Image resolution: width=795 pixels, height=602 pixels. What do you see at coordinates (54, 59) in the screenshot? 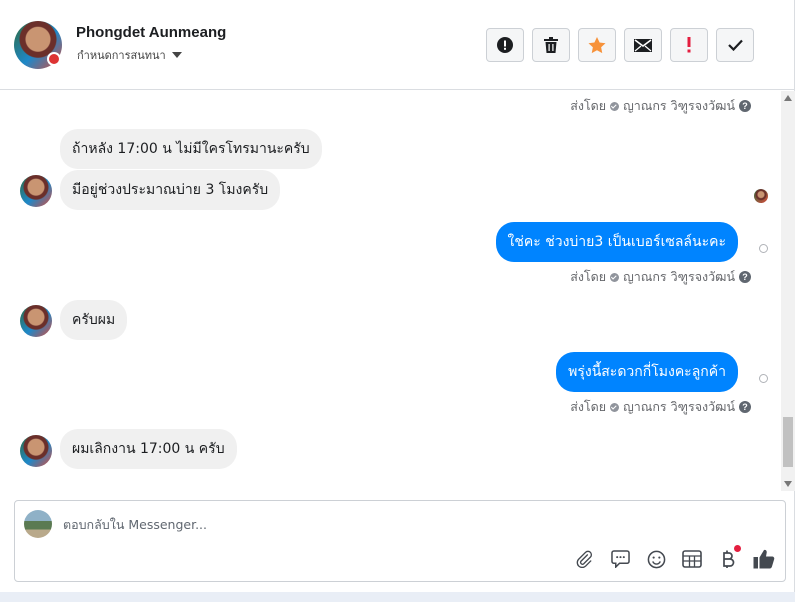
I see `status-dot` at bounding box center [54, 59].